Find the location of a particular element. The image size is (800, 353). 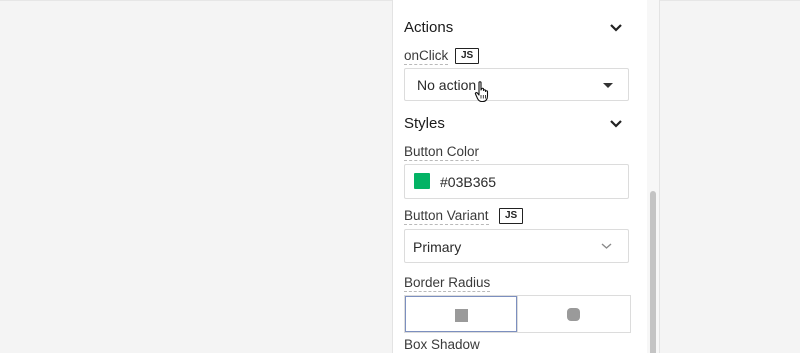

box-shadow-label: Box Shadow is located at coordinates (442, 344).